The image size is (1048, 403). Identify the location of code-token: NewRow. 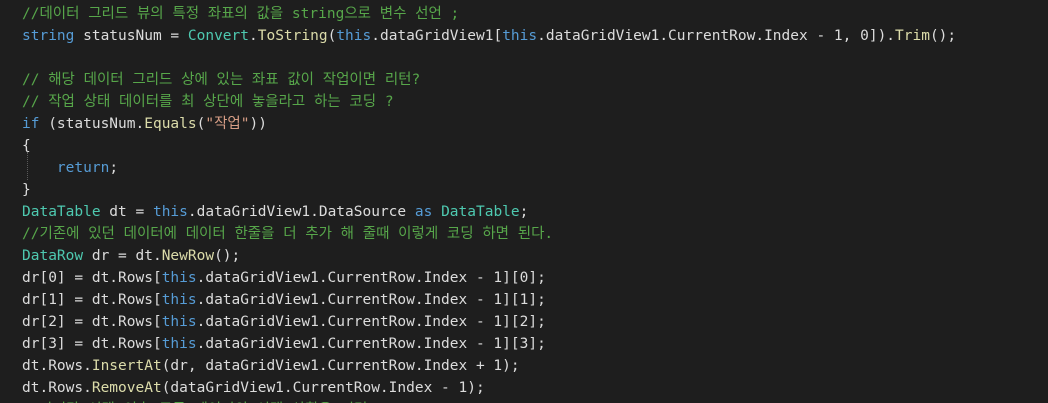
(188, 256).